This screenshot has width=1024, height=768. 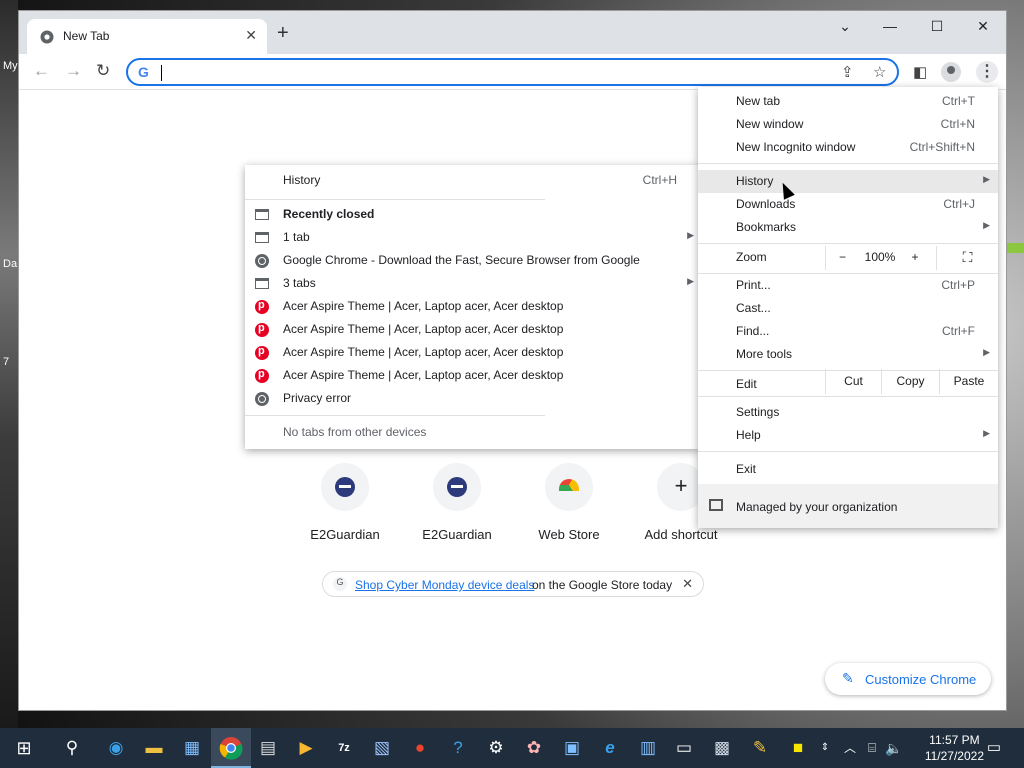 What do you see at coordinates (848, 124) in the screenshot?
I see `menu-item-new-window: New window Ctrl+N` at bounding box center [848, 124].